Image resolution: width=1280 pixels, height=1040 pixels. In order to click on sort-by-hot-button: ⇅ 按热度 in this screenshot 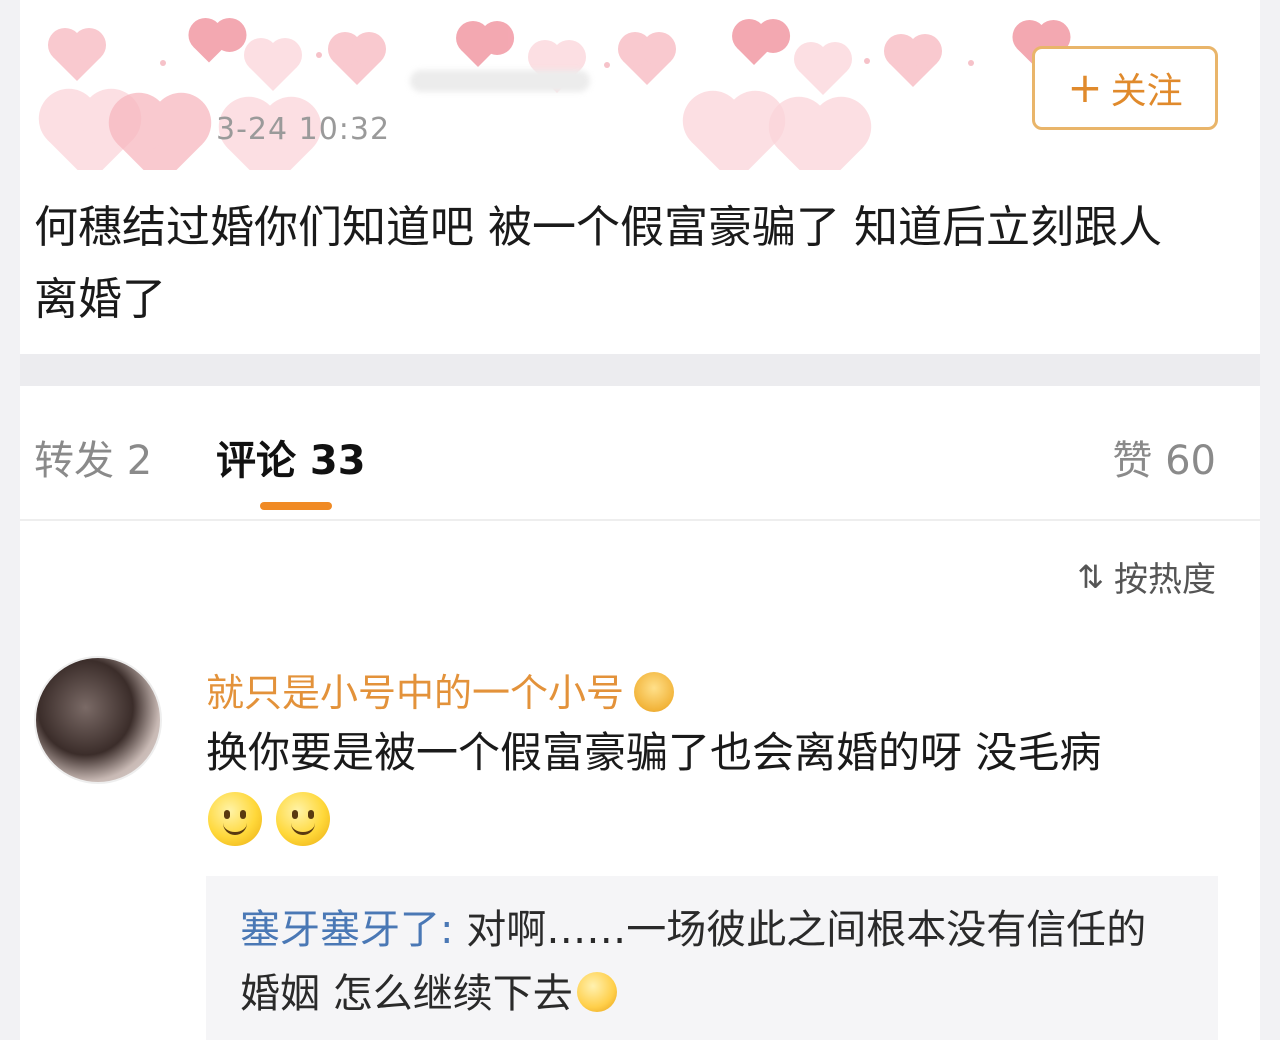, I will do `click(1146, 576)`.